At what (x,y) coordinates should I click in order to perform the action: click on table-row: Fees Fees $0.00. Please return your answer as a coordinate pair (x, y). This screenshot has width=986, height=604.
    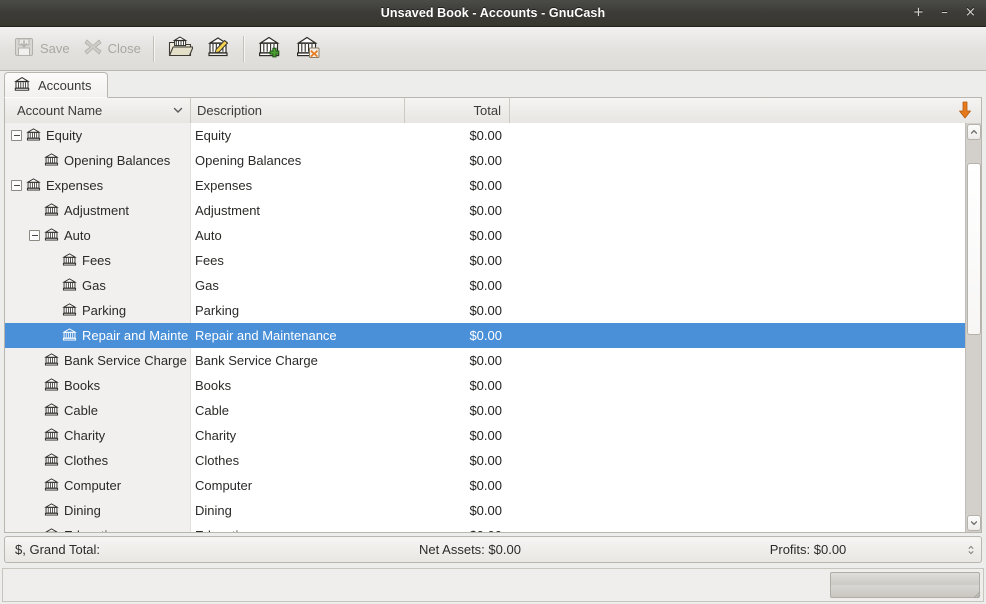
    Looking at the image, I should click on (485, 260).